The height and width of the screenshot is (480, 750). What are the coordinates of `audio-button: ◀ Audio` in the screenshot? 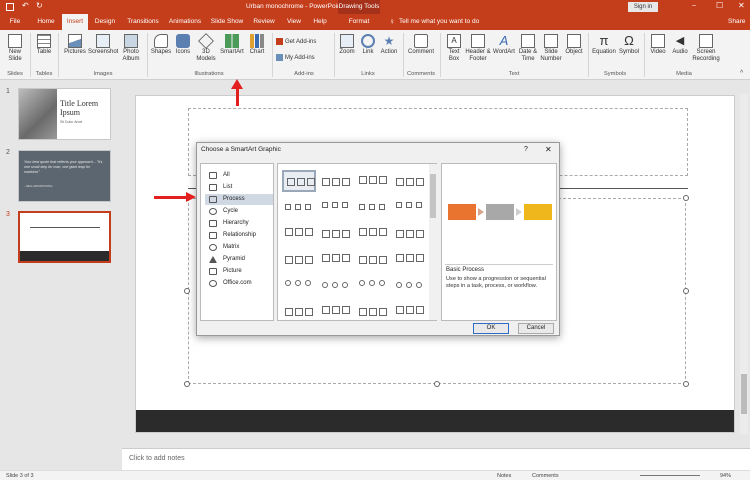 It's located at (680, 45).